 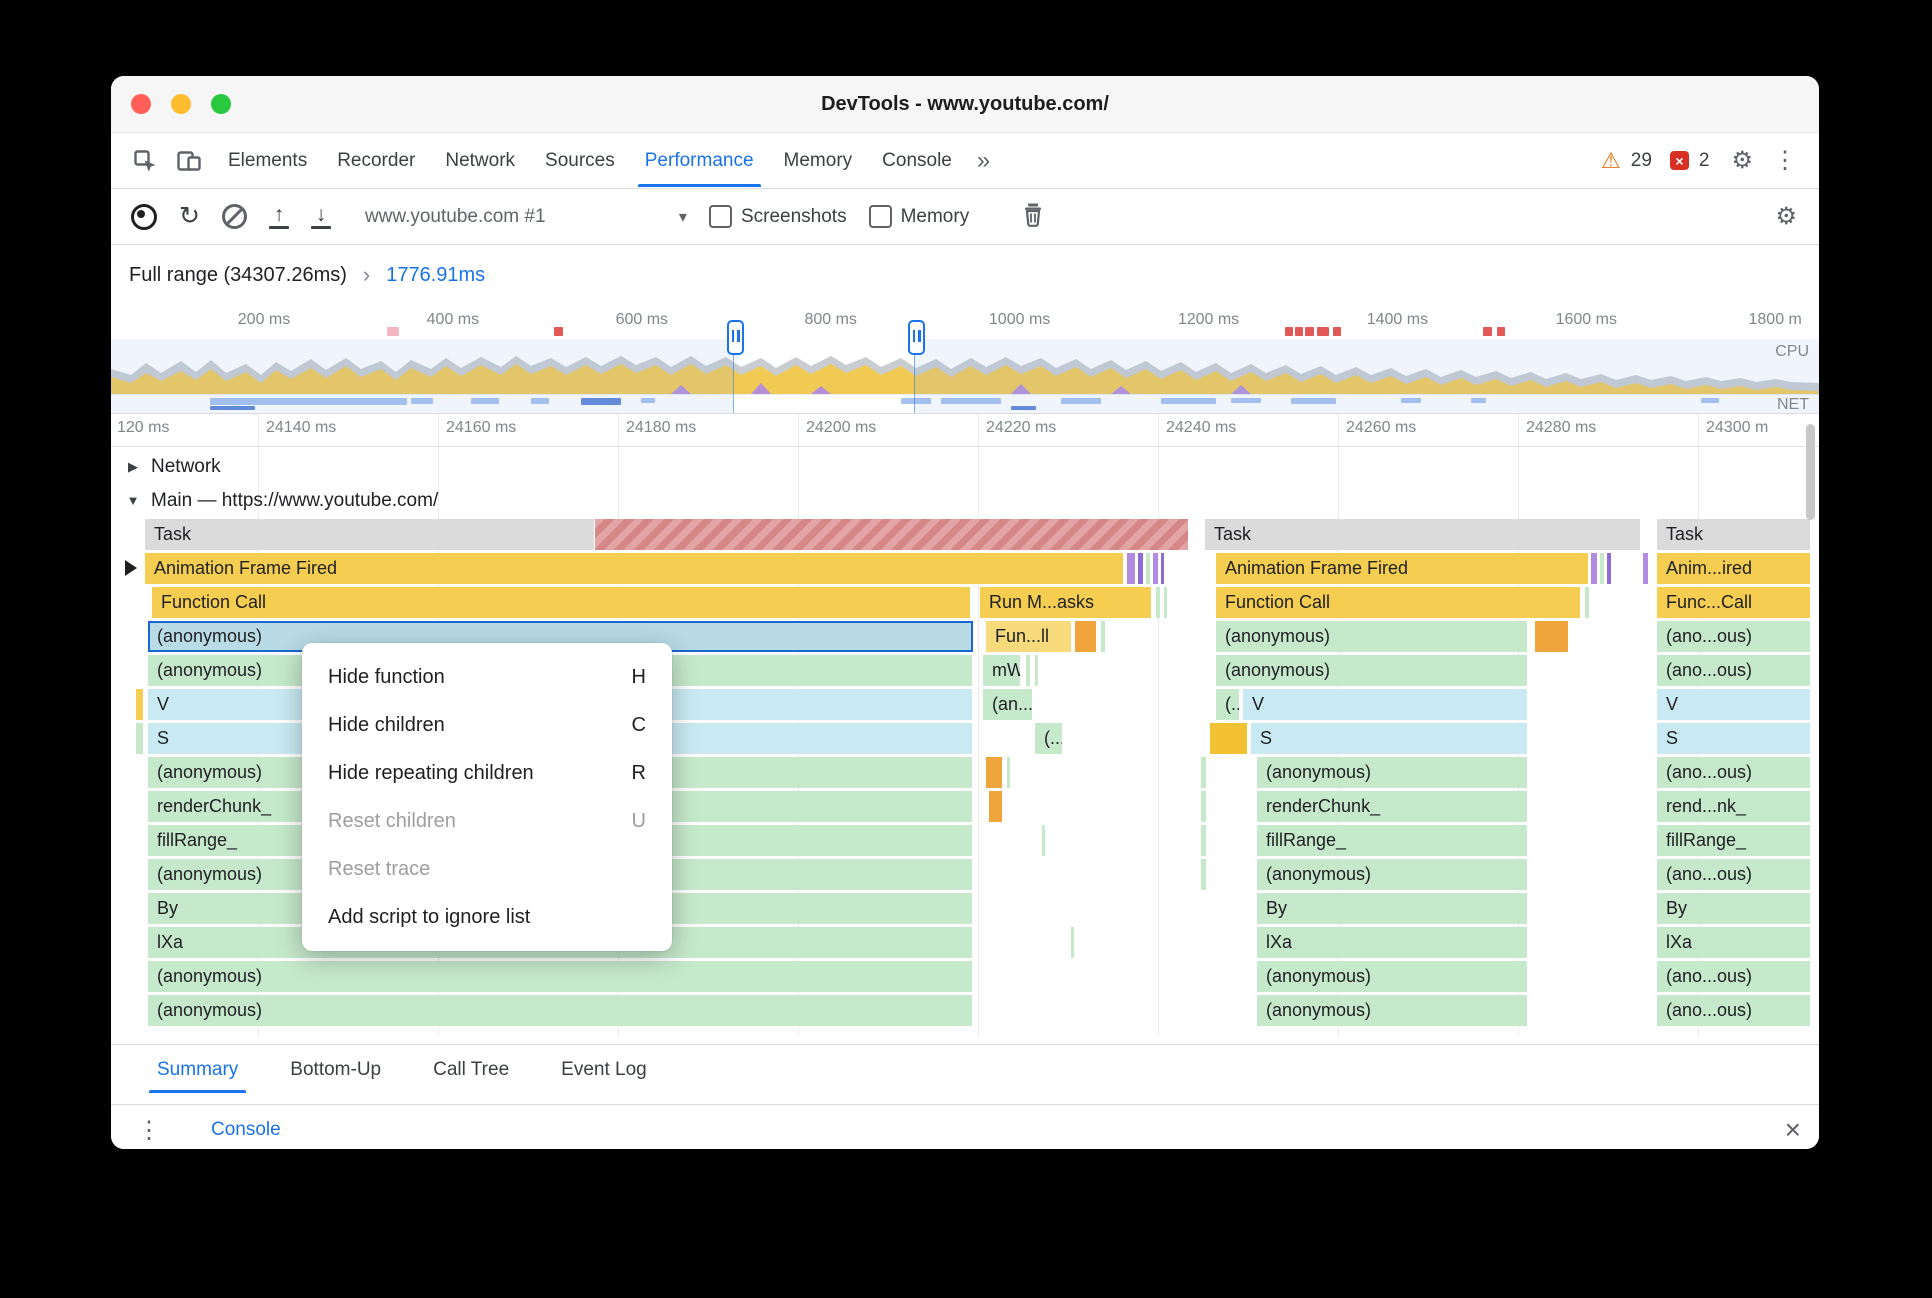 I want to click on network-track-header: ▶ Network, so click(x=965, y=466).